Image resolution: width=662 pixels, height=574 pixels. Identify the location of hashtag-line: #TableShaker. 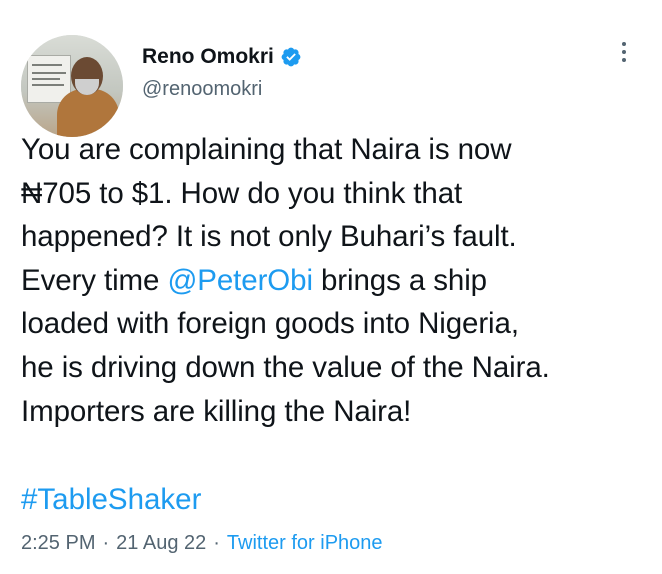
(111, 500).